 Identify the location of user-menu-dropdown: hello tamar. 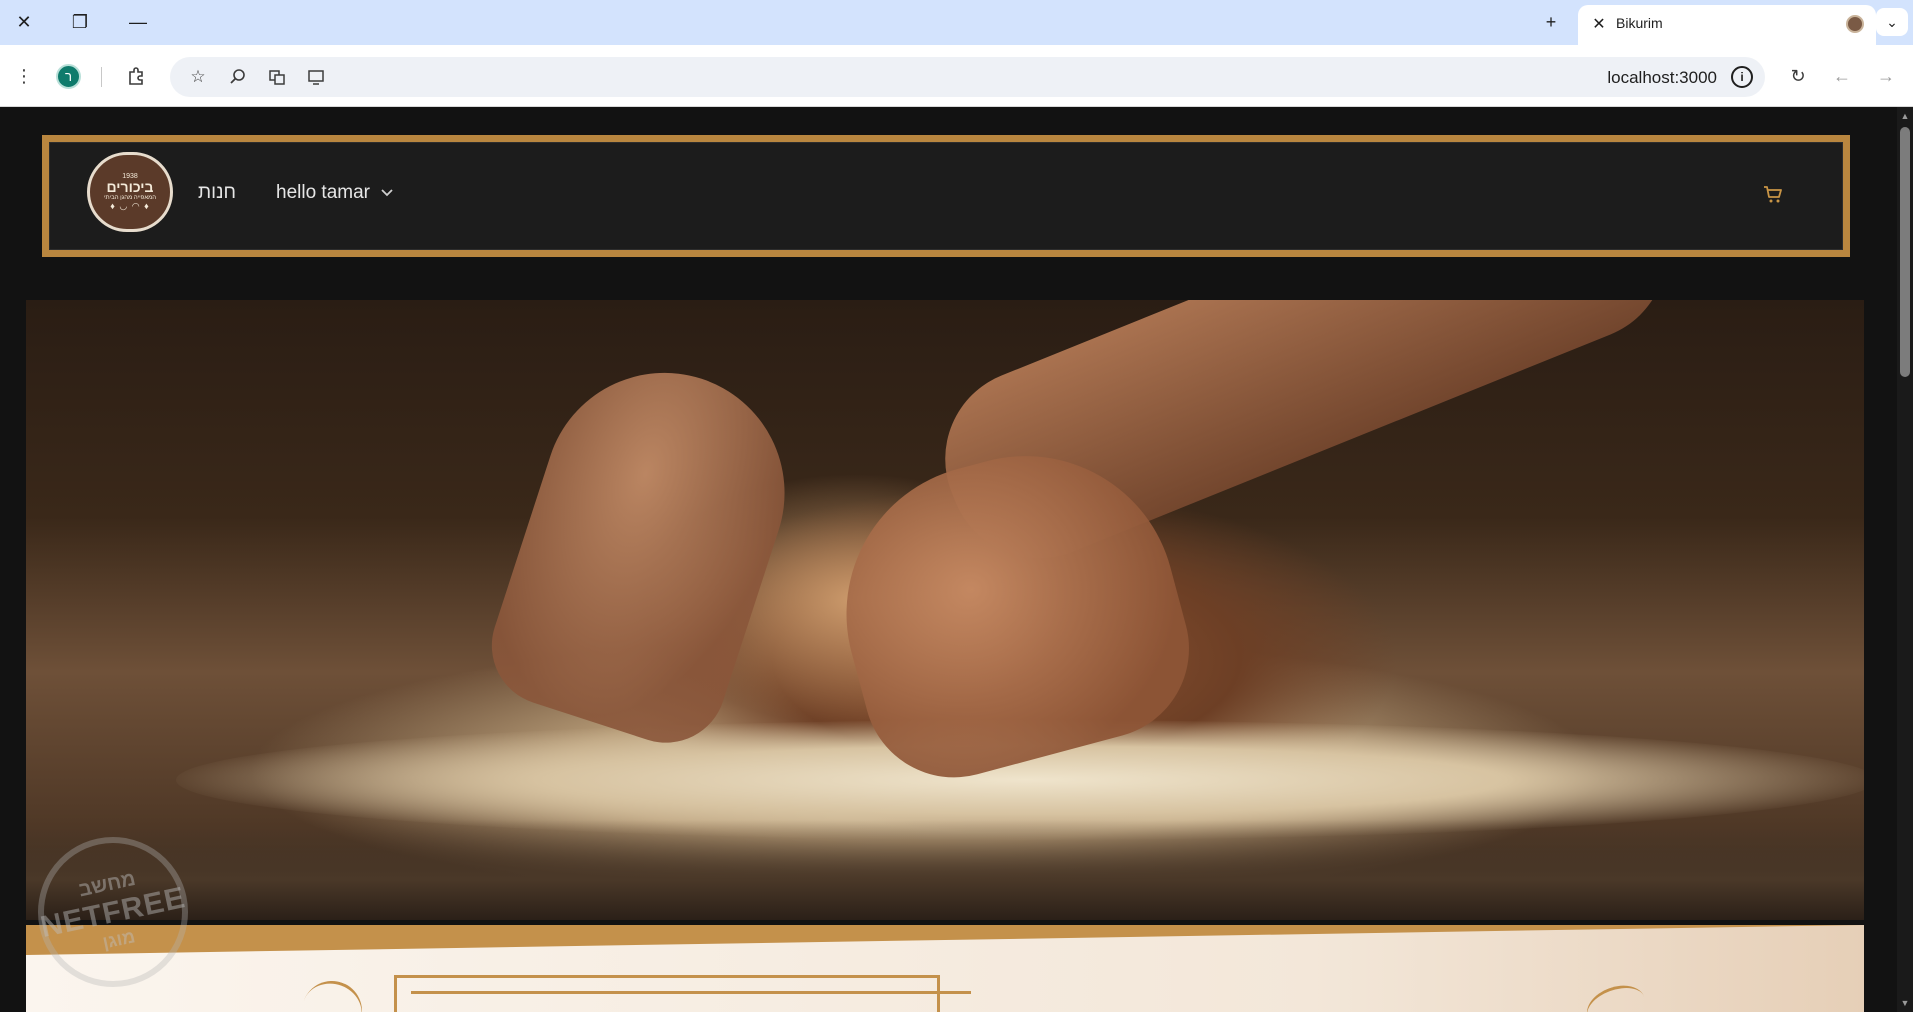
(335, 193).